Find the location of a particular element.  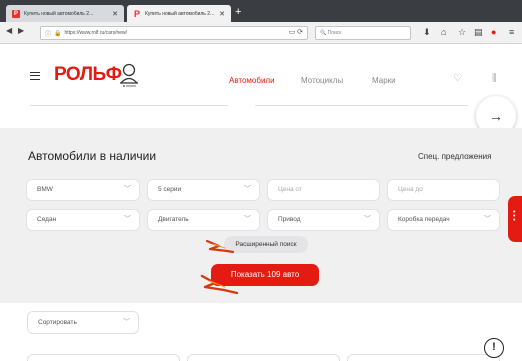

drive-select-value: Привод is located at coordinates (289, 219).